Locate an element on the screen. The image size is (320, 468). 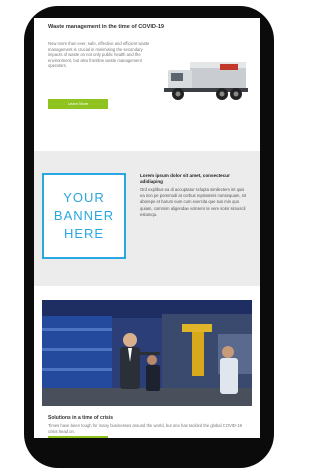
article-title: Waste management in the time of COVID-19 is located at coordinates (106, 27).